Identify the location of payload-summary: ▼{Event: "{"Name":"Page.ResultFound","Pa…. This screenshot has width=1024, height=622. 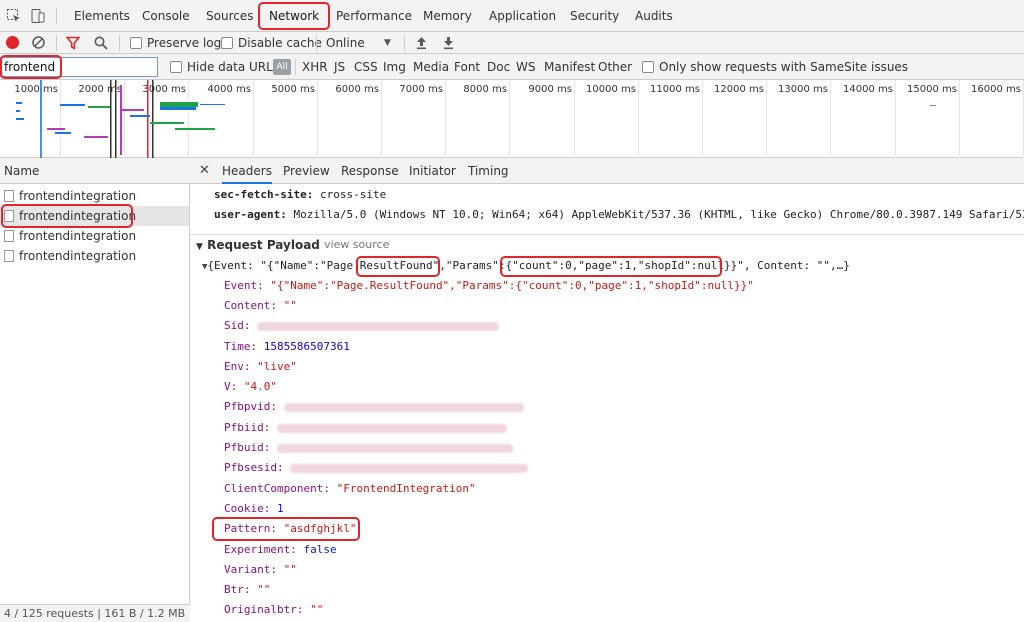
(526, 266).